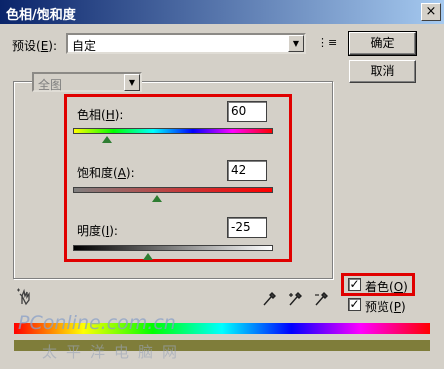  I want to click on colorize-label: 着色(O), so click(386, 287).